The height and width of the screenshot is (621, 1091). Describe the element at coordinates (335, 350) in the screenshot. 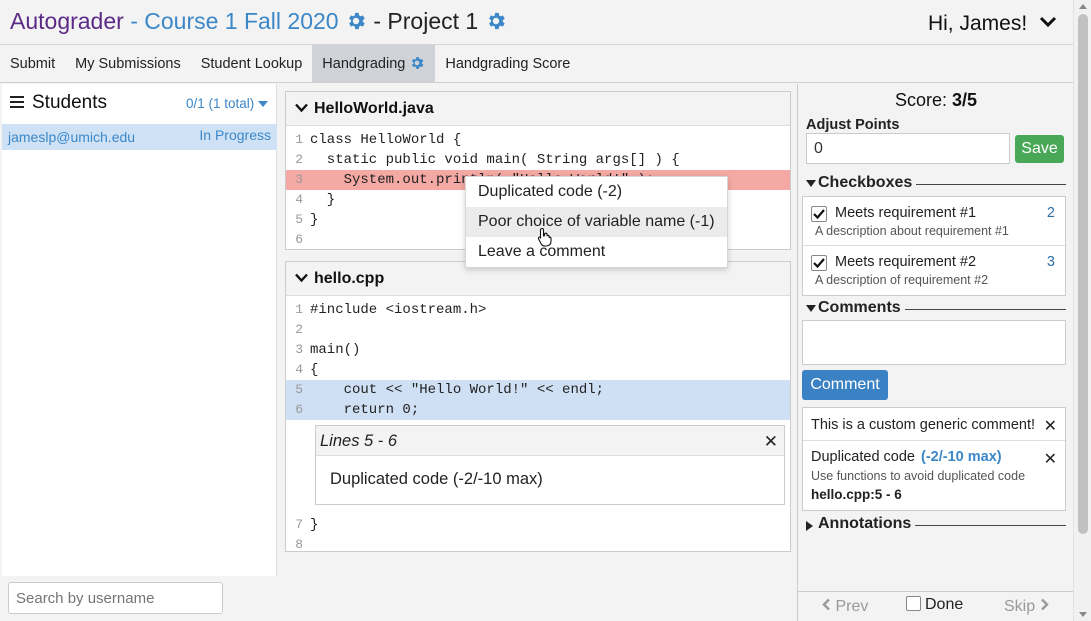

I see `code-text: main()` at that location.